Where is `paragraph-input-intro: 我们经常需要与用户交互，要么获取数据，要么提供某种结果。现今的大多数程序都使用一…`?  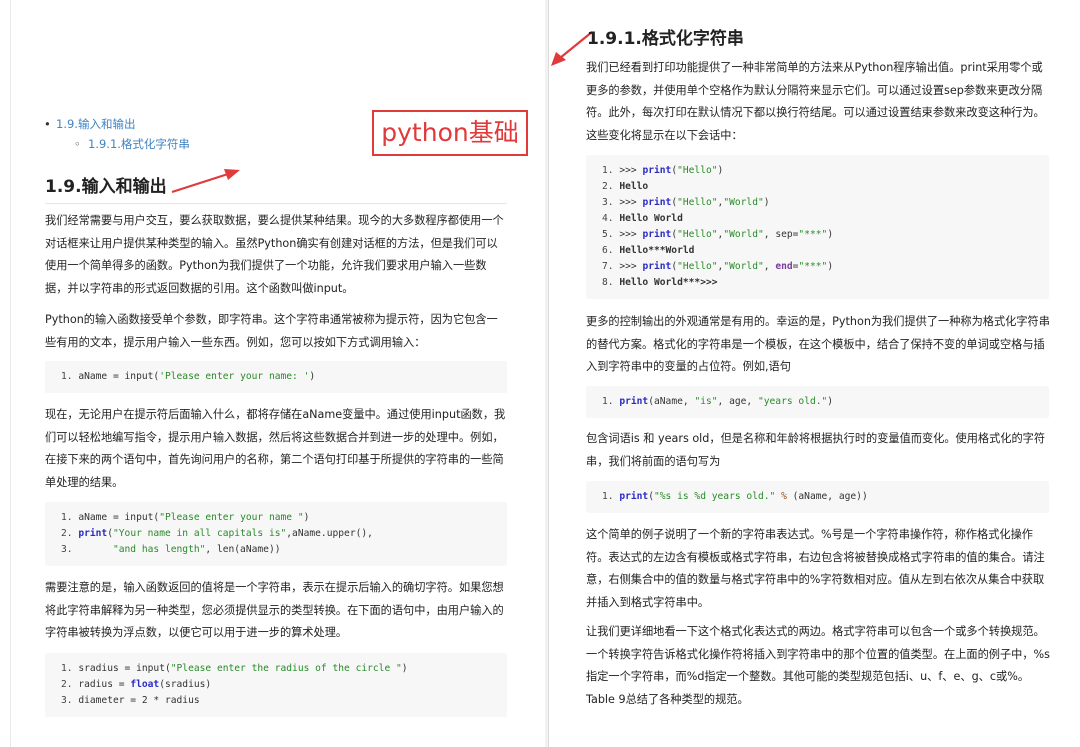
paragraph-input-intro: 我们经常需要与用户交互，要么获取数据，要么提供某种结果。现今的大多数程序都使用一… is located at coordinates (274, 254).